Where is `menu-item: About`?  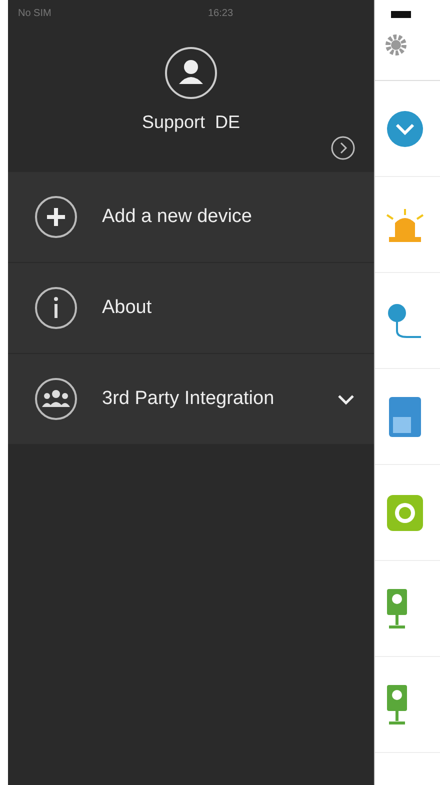
menu-item: About is located at coordinates (191, 307).